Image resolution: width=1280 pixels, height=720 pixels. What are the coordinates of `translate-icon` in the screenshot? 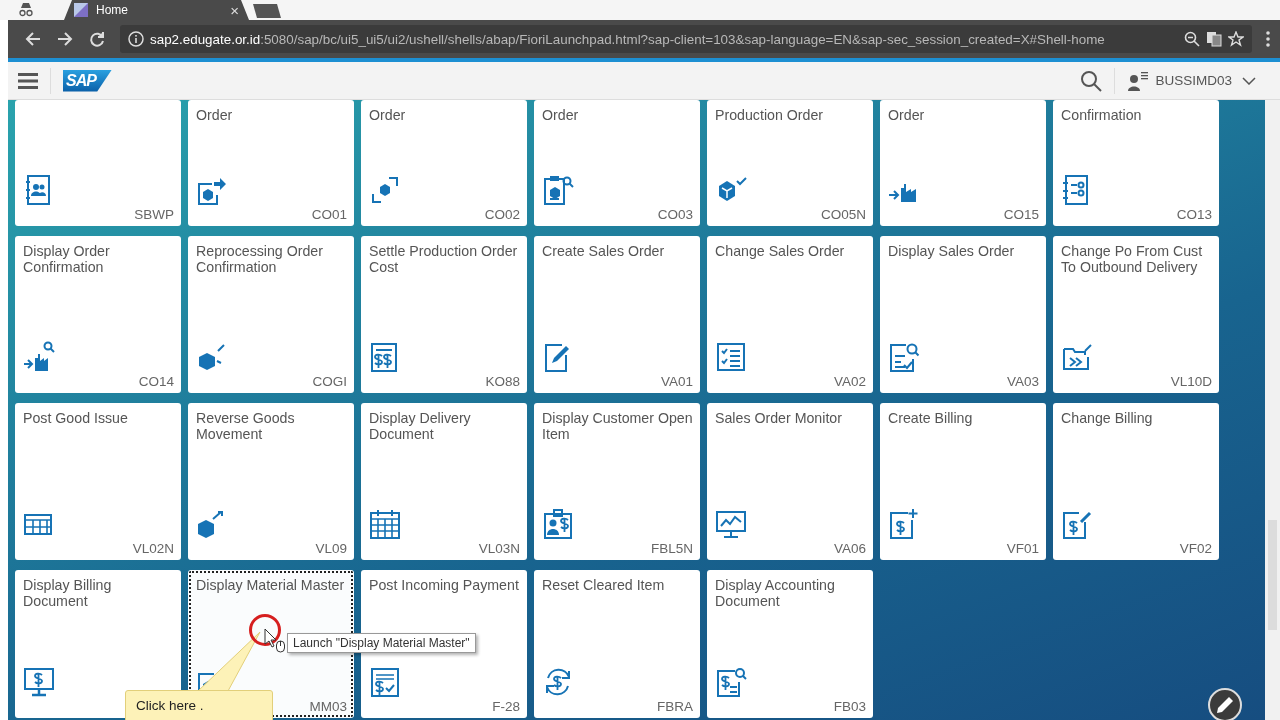 It's located at (1214, 39).